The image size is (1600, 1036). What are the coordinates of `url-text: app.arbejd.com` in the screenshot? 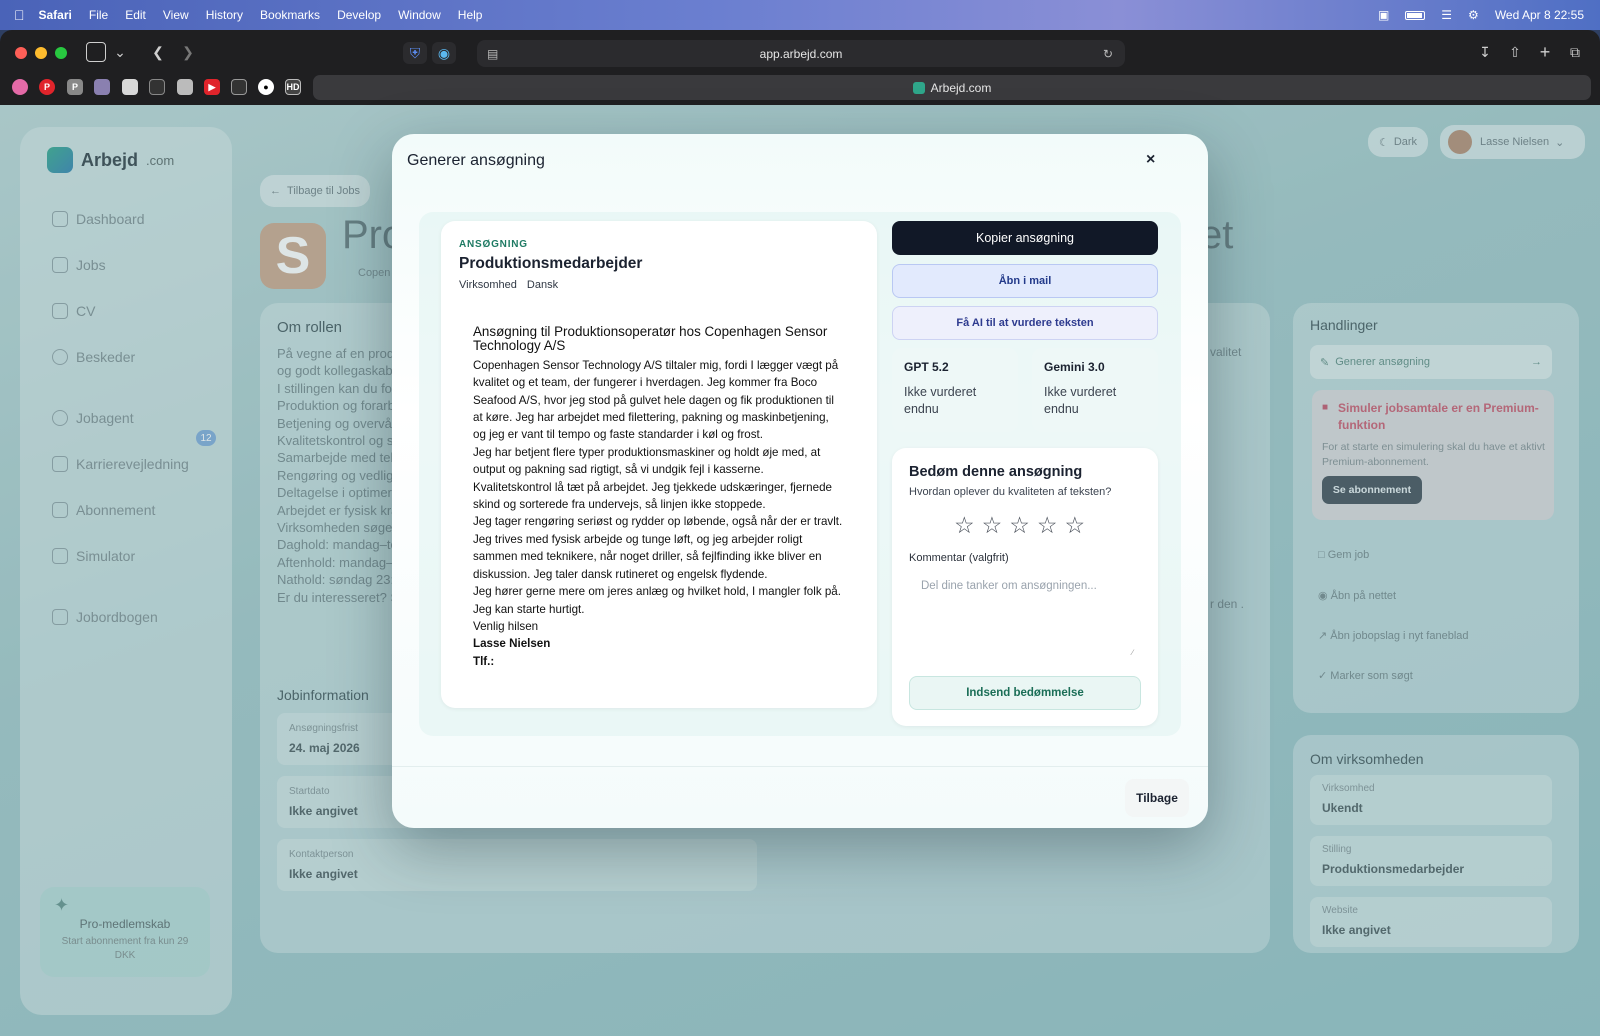 It's located at (801, 54).